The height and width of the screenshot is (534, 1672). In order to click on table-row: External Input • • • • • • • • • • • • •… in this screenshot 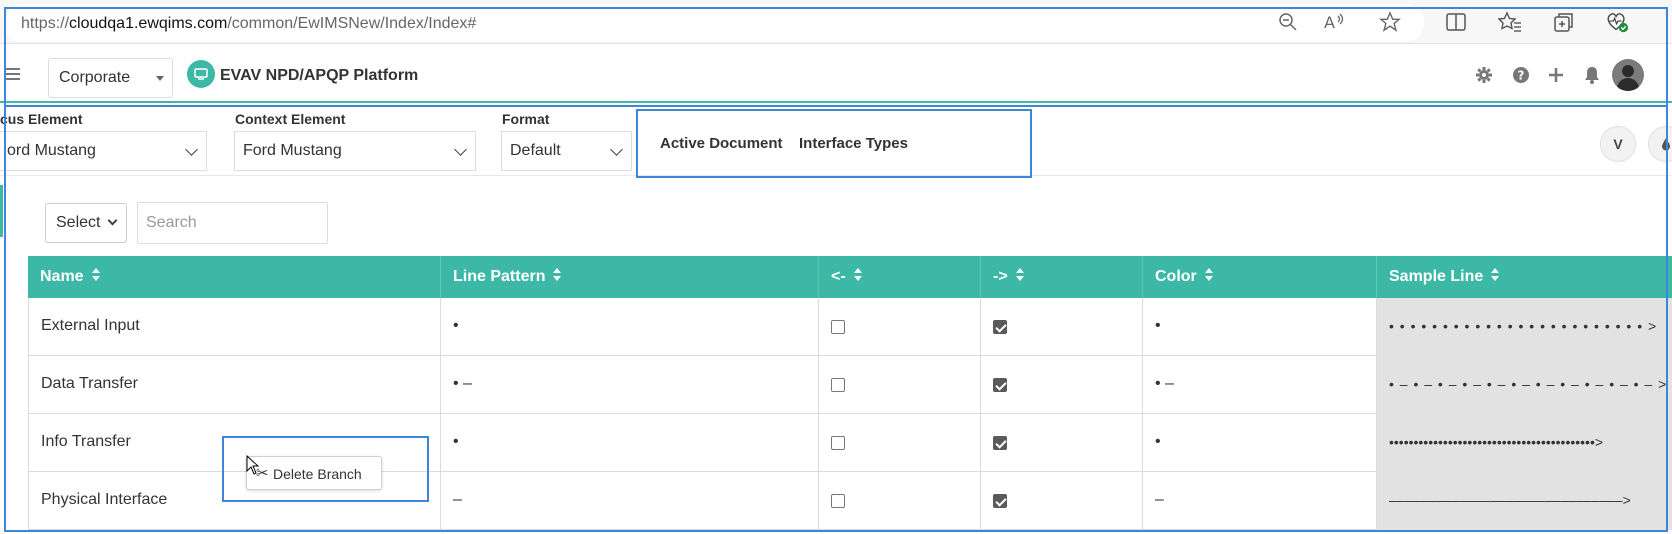, I will do `click(850, 327)`.